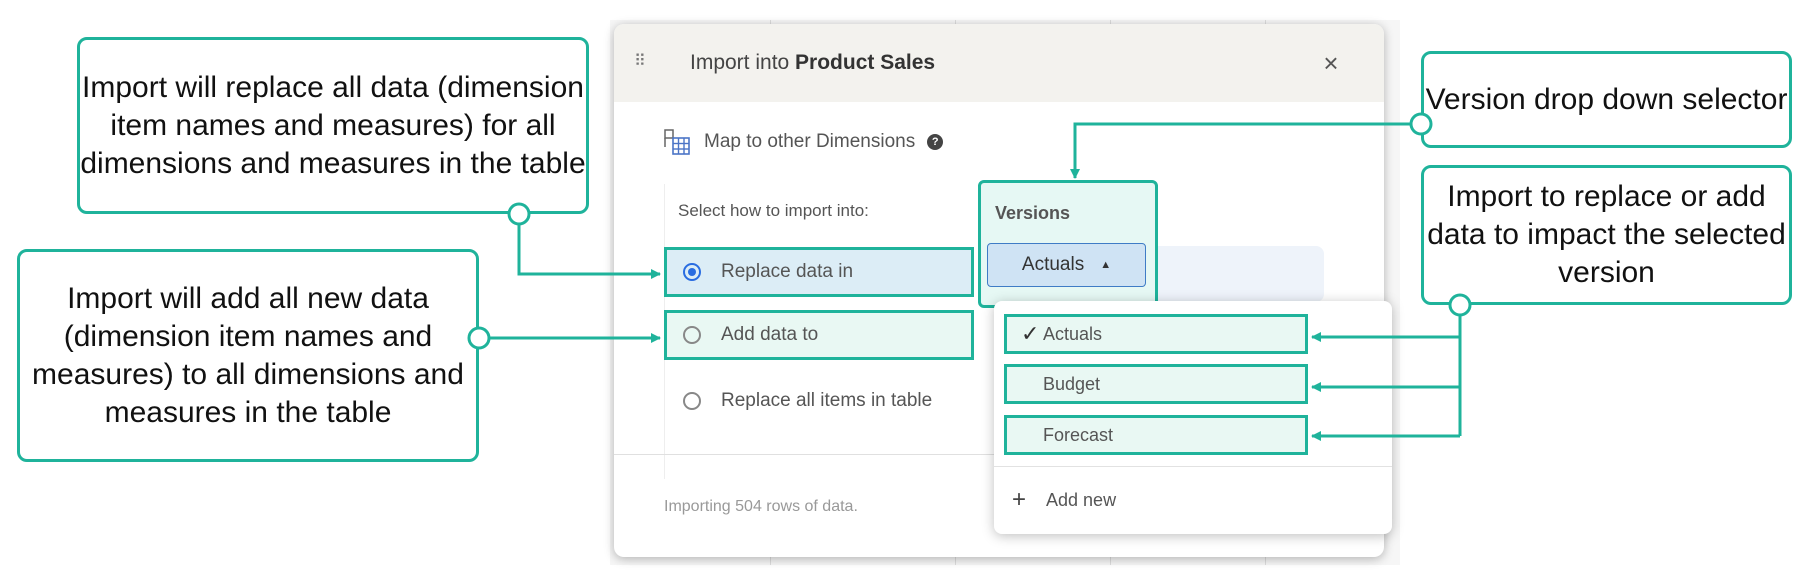 Image resolution: width=1806 pixels, height=574 pixels. I want to click on connector-replace, so click(589, 246).